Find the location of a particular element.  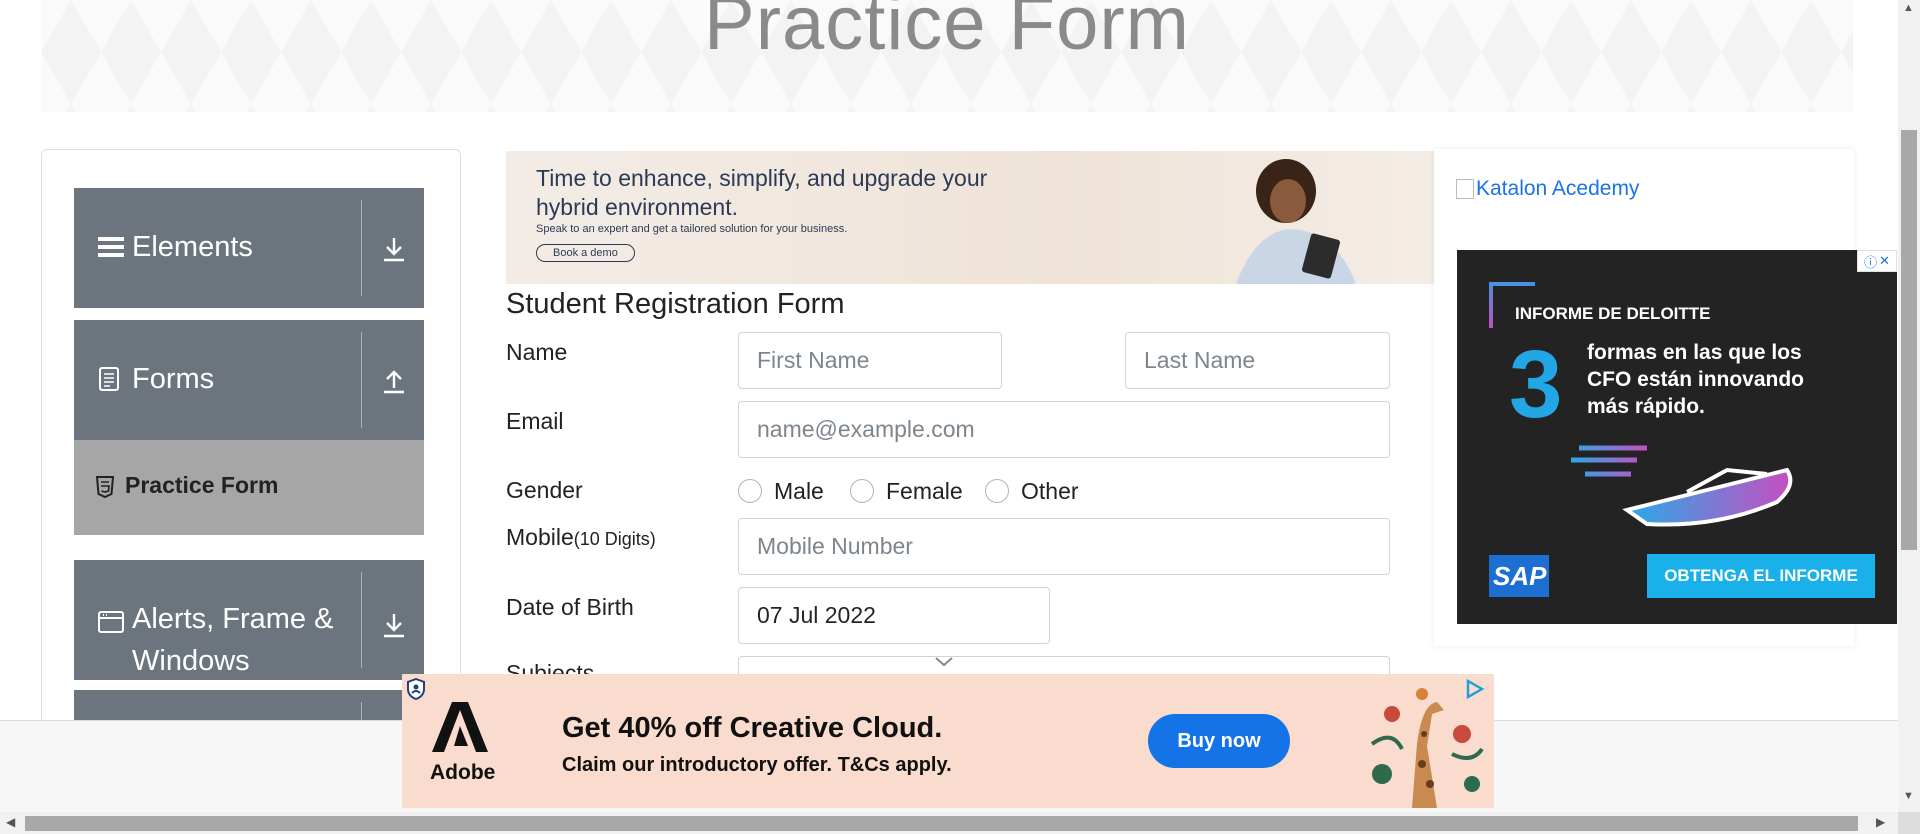

adobe-logo: Adobe is located at coordinates (462, 744).